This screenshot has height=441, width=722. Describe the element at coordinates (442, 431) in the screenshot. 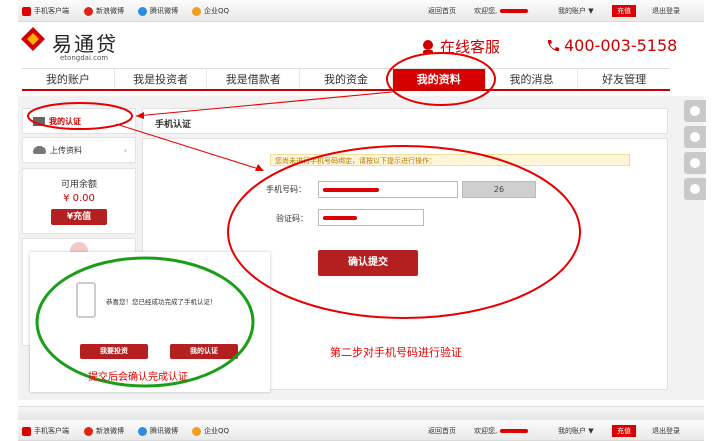

I see `bottom-home-link: 返回首页` at that location.